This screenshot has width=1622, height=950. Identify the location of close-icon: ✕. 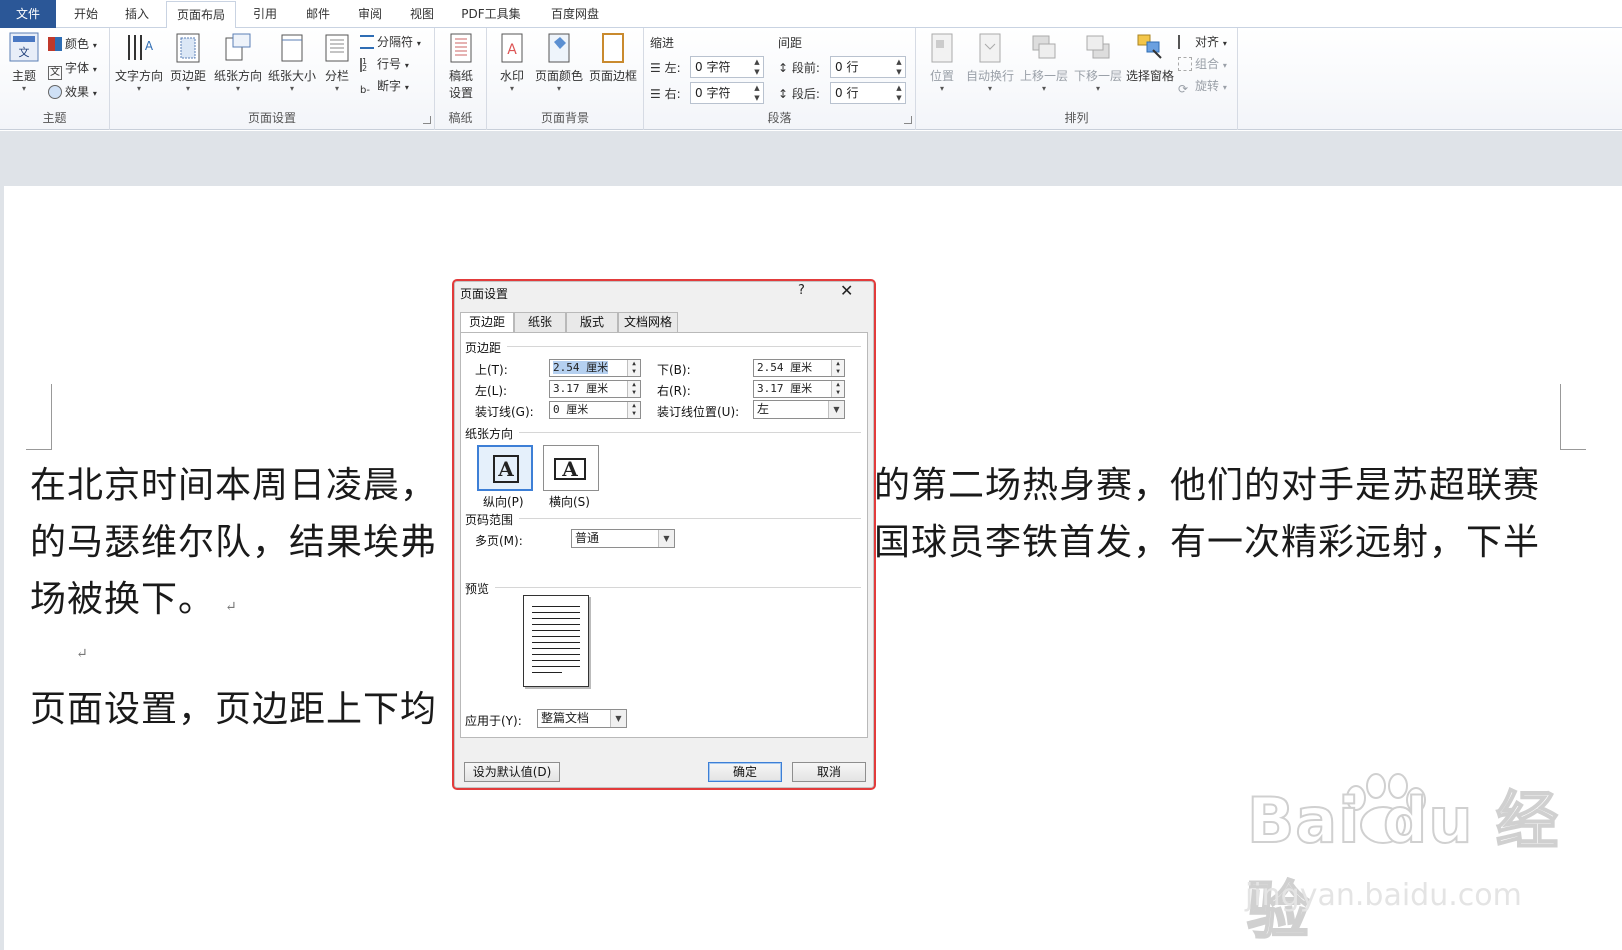
(846, 290).